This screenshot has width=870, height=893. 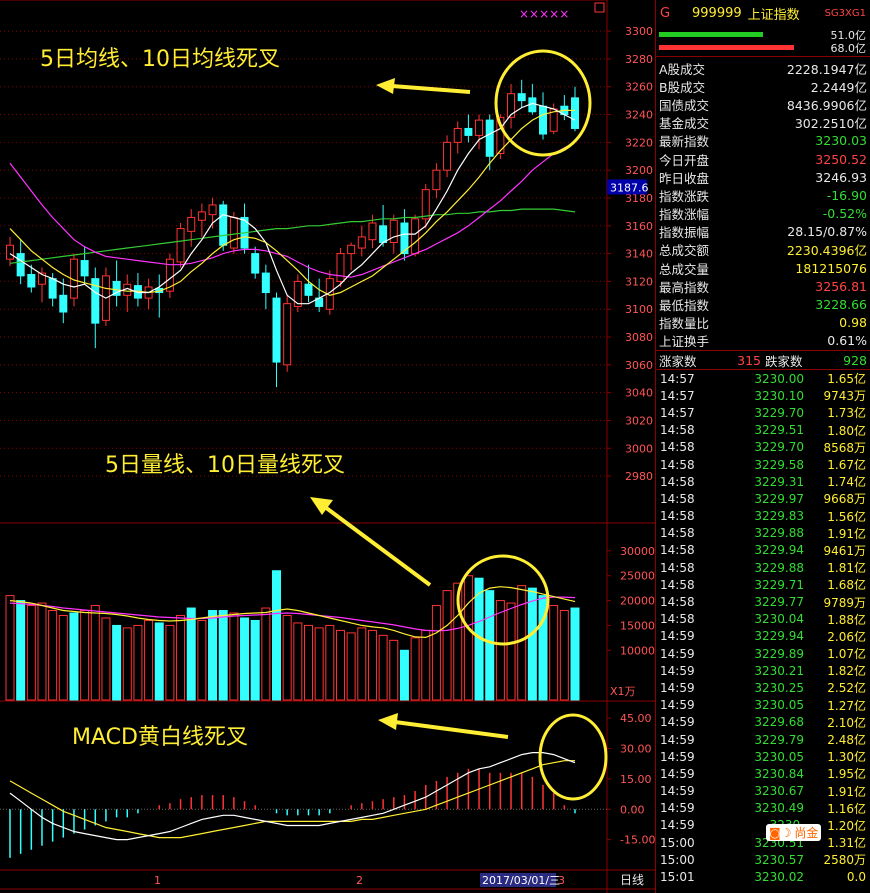 I want to click on tick-price: 3230.84, so click(x=779, y=773).